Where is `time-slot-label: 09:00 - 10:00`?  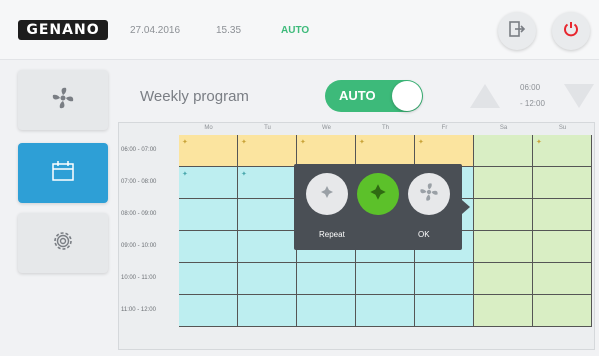 time-slot-label: 09:00 - 10:00 is located at coordinates (139, 246).